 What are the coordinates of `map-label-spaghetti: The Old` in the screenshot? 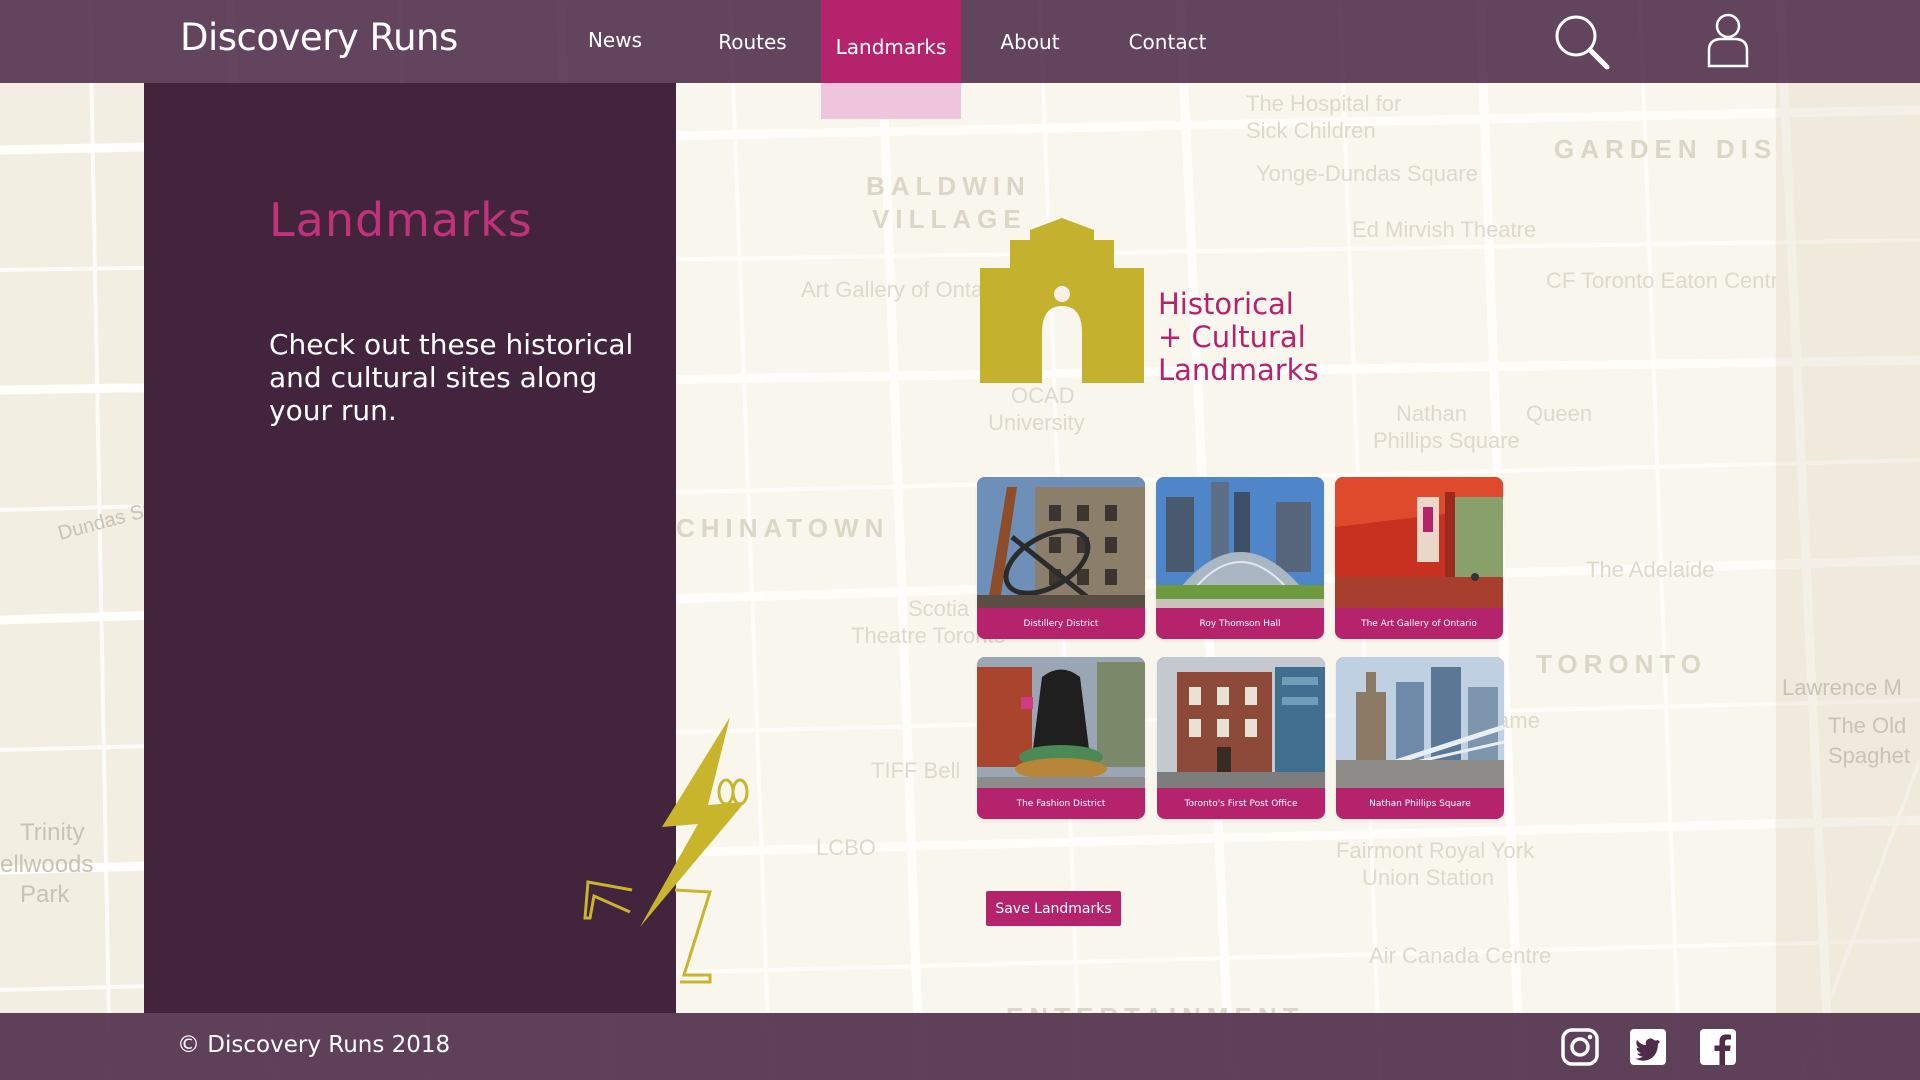 It's located at (1867, 725).